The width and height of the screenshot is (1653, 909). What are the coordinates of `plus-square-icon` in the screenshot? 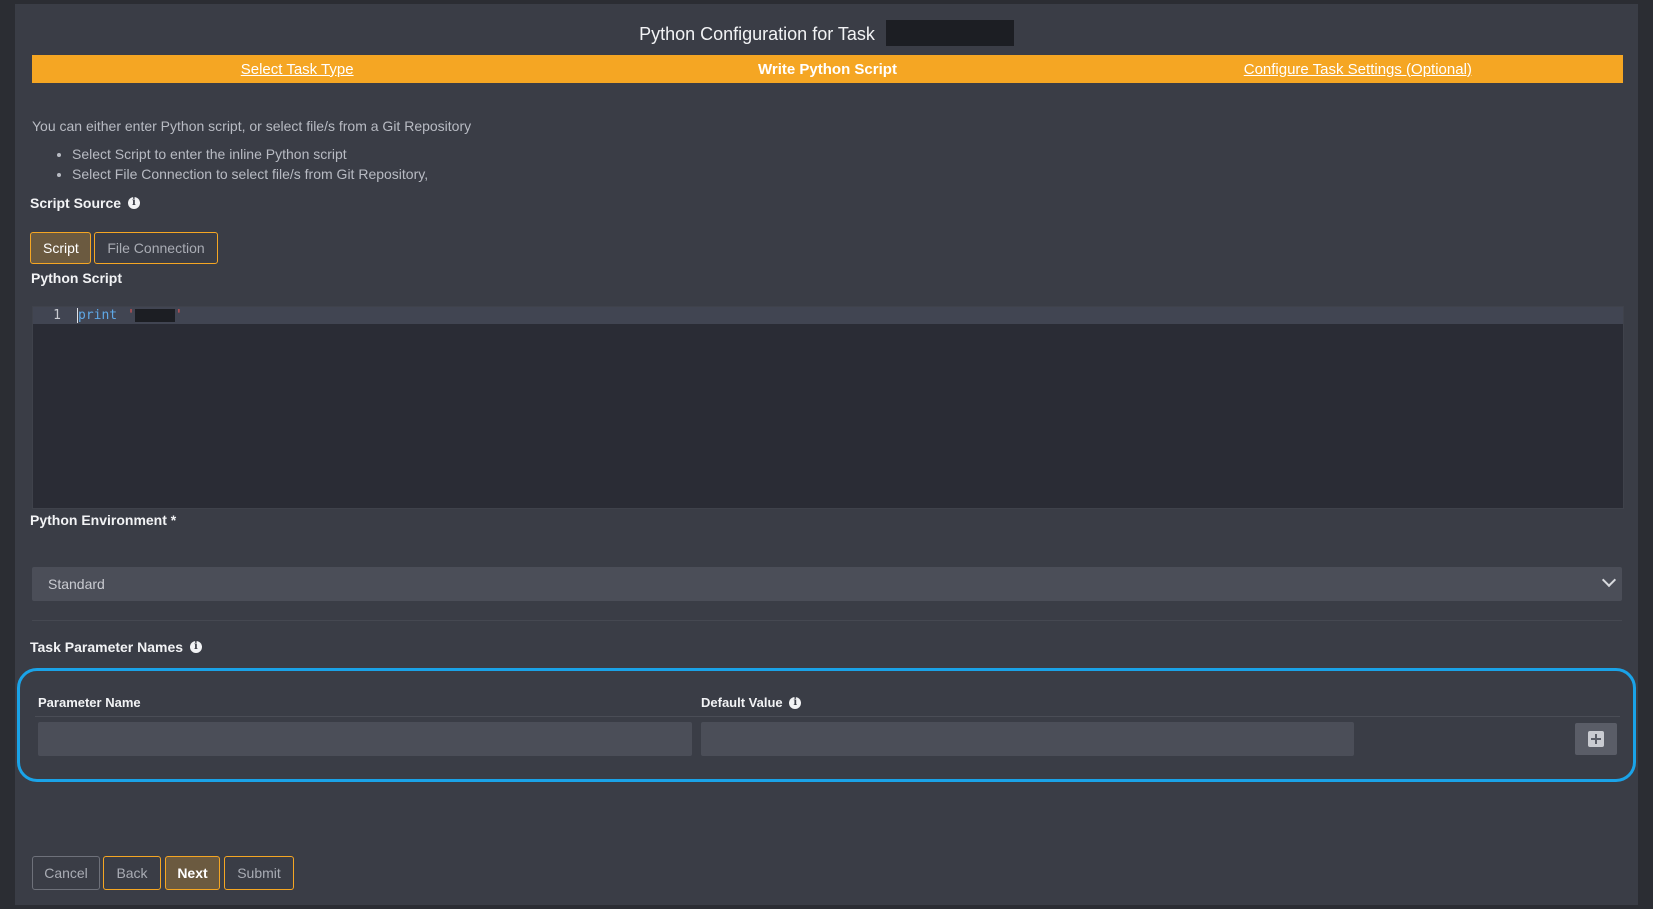 It's located at (1596, 739).